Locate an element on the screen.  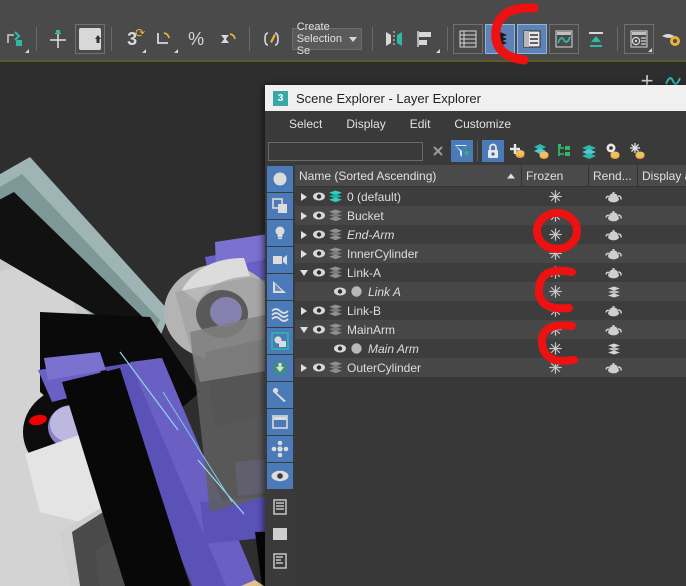
menu-select: Select is located at coordinates (305, 124).